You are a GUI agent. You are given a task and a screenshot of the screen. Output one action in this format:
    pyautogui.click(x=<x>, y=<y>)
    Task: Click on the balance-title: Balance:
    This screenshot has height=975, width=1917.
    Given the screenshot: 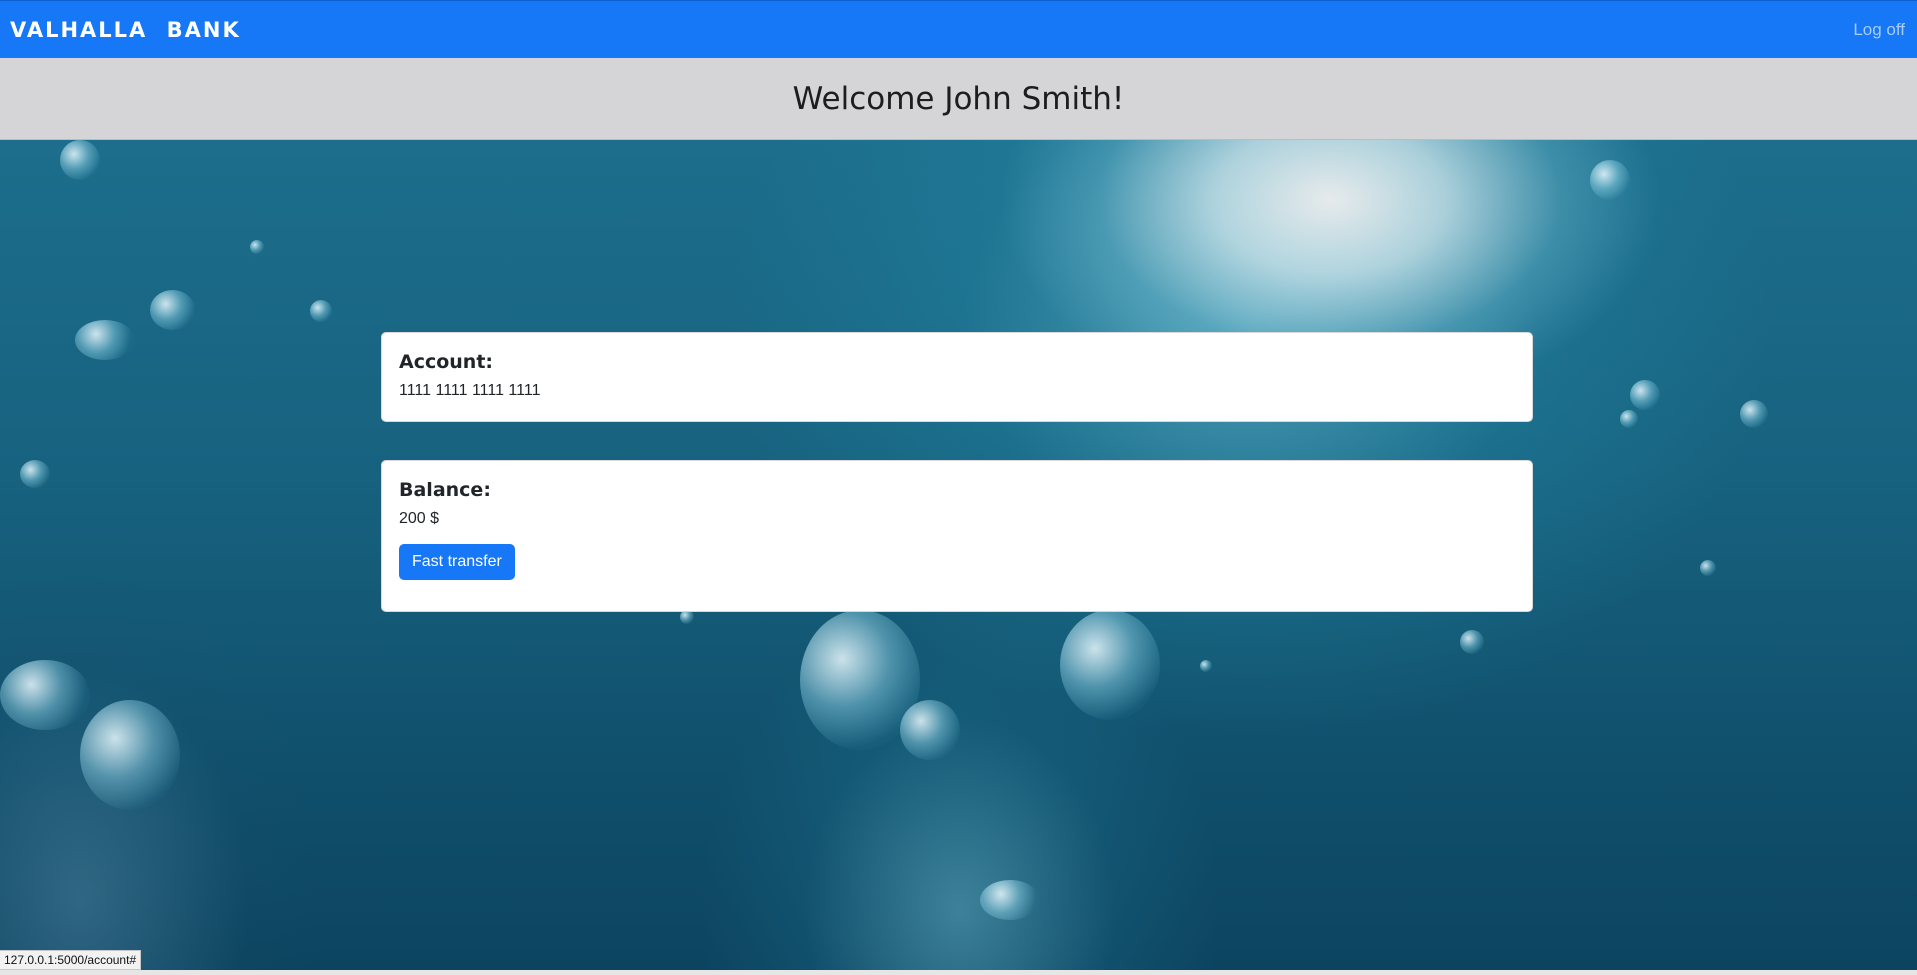 What is the action you would take?
    pyautogui.click(x=445, y=490)
    